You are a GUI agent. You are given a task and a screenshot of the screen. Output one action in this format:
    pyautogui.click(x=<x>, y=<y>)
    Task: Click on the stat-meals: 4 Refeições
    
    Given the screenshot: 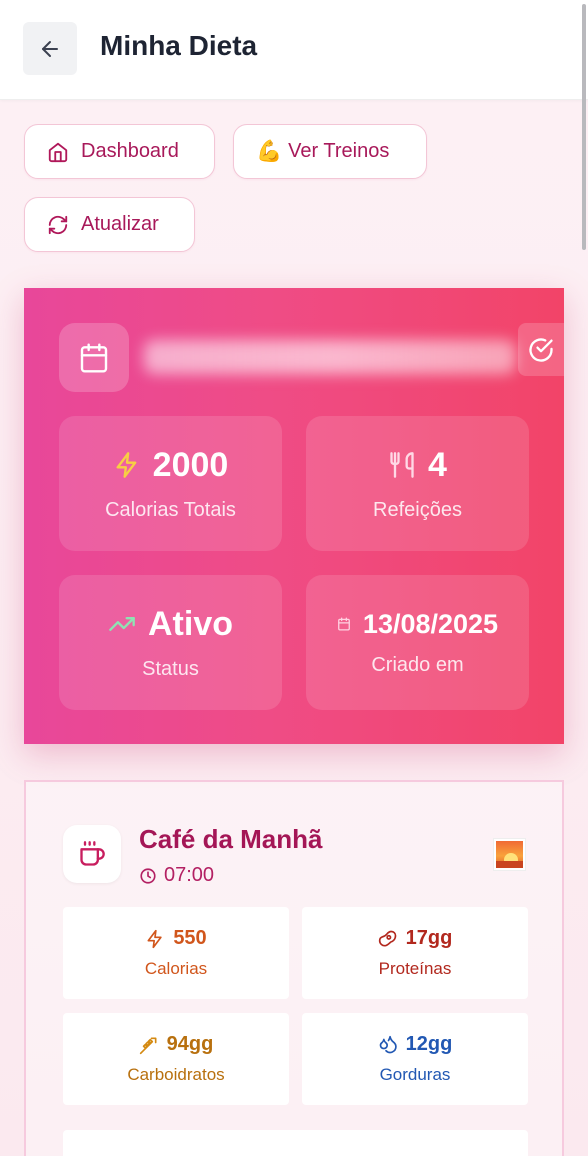 What is the action you would take?
    pyautogui.click(x=417, y=483)
    